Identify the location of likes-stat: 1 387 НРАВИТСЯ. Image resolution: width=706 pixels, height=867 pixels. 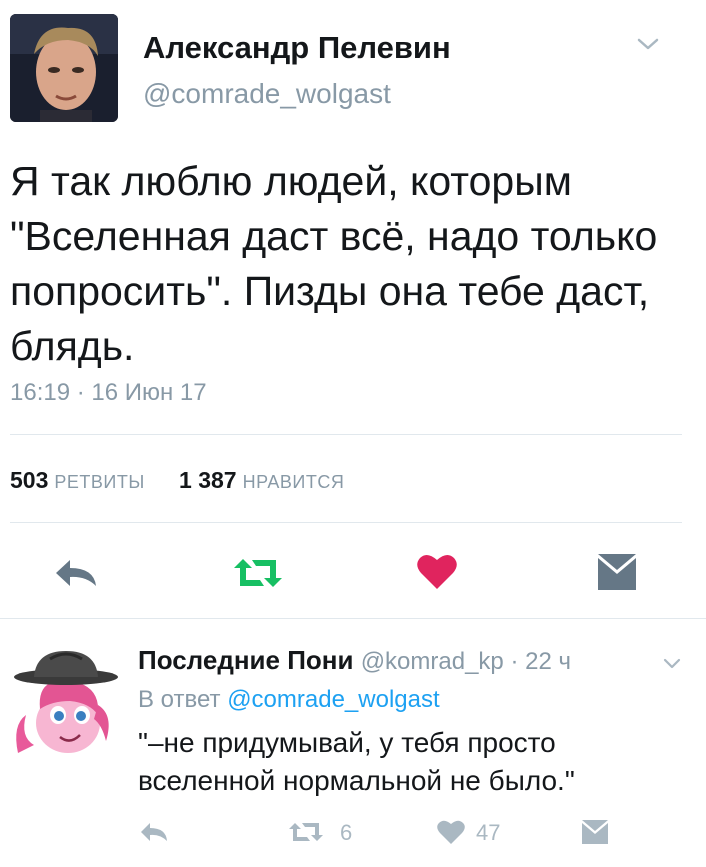
(259, 480).